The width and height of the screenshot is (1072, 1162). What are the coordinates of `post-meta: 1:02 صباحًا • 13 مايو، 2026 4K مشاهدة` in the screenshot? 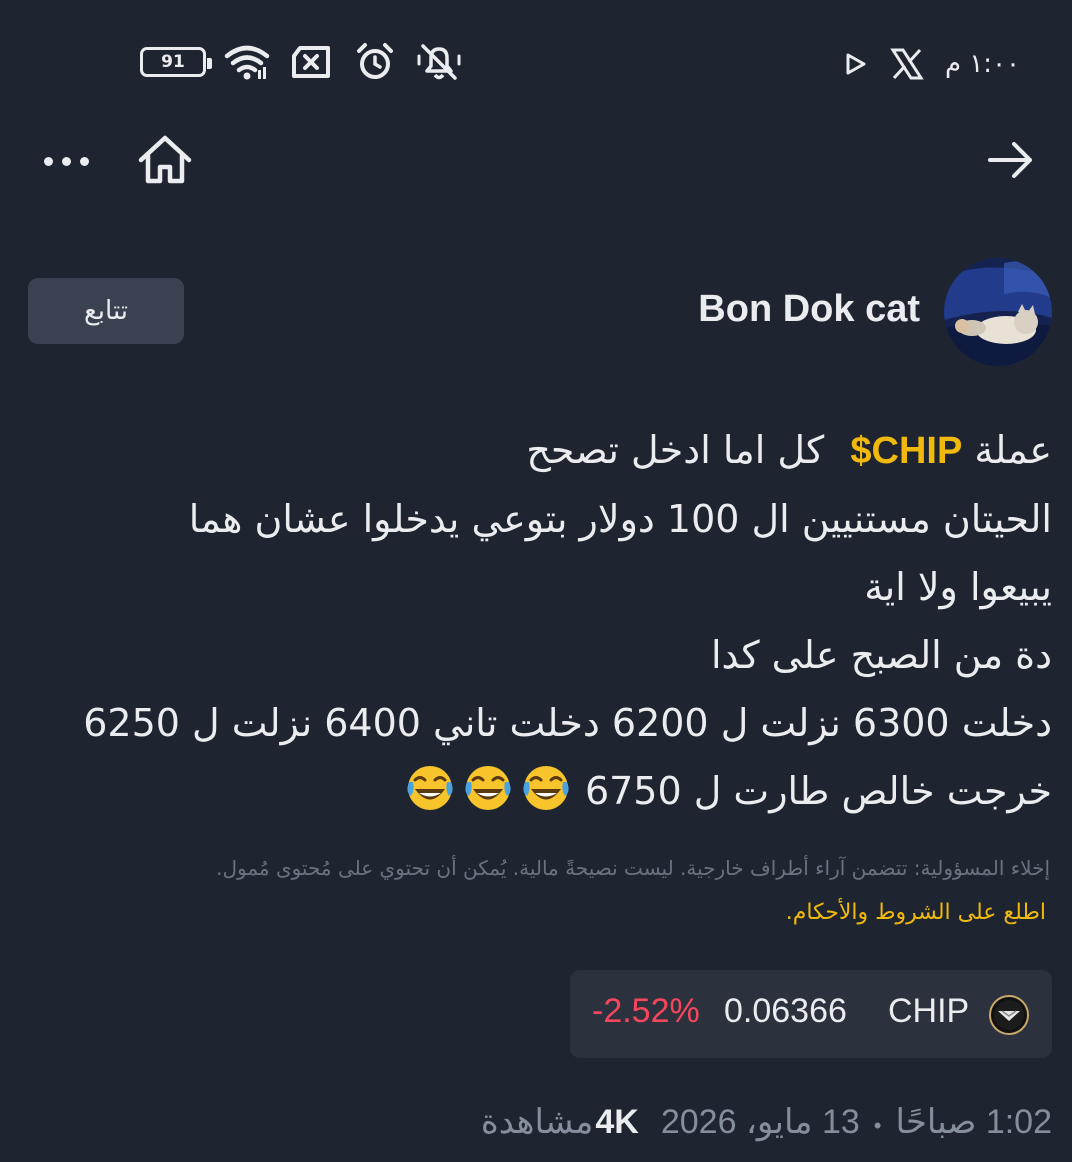 It's located at (766, 1122).